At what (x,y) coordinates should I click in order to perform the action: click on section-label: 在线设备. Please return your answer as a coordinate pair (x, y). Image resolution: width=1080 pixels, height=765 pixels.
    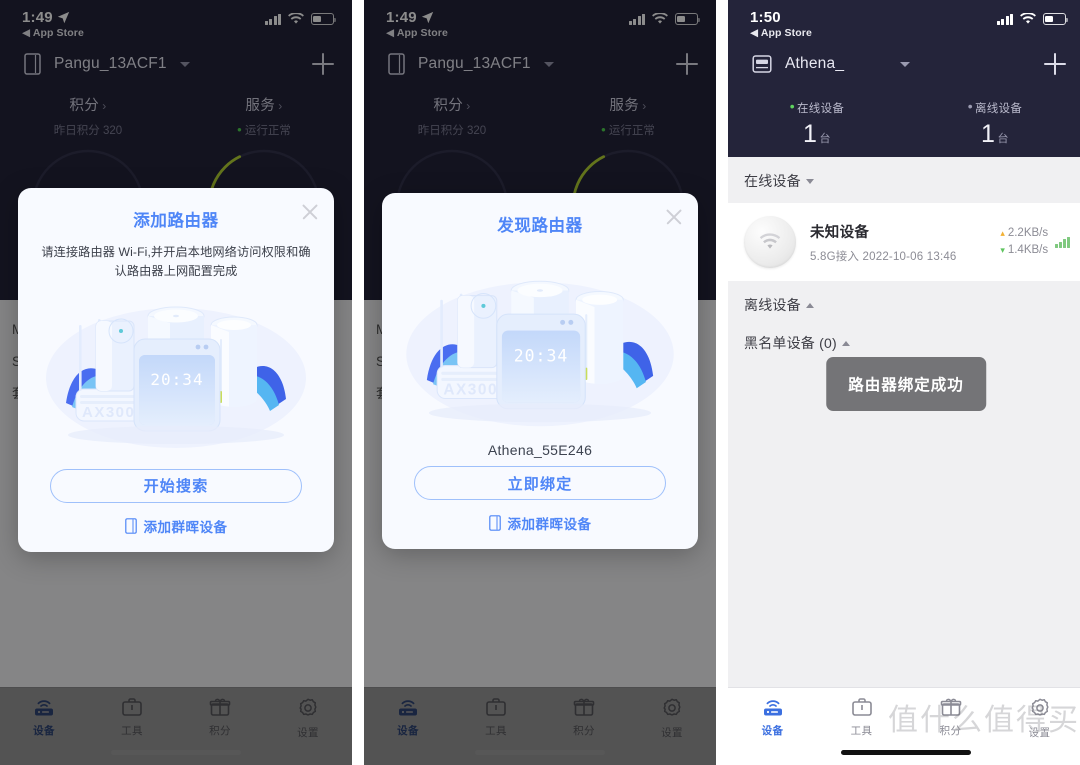
    Looking at the image, I should click on (772, 181).